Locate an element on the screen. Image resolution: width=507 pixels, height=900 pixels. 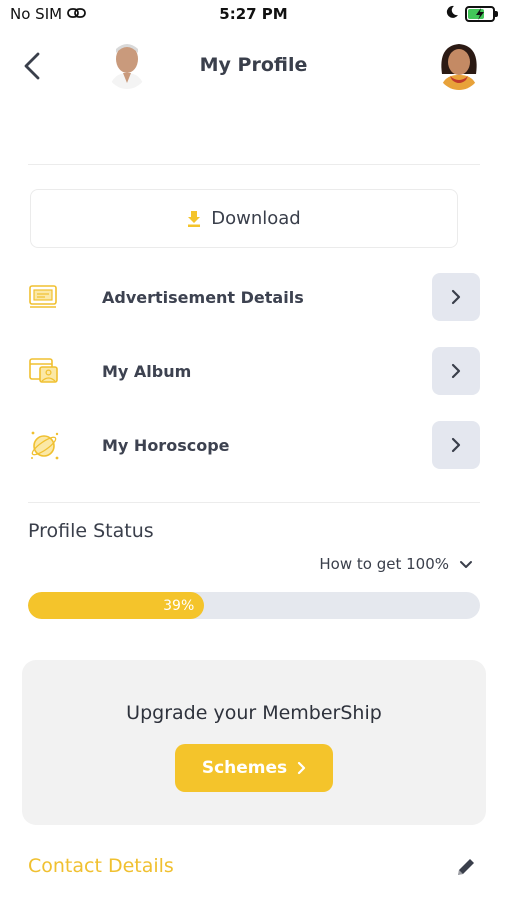
menu-divider is located at coordinates (254, 502).